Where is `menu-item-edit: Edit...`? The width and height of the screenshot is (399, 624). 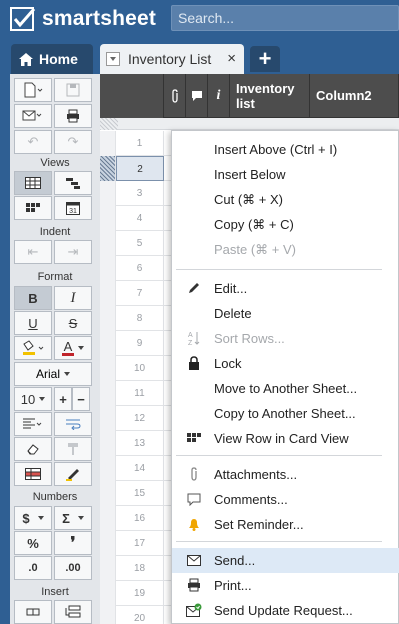
menu-item-edit: Edit... is located at coordinates (285, 288).